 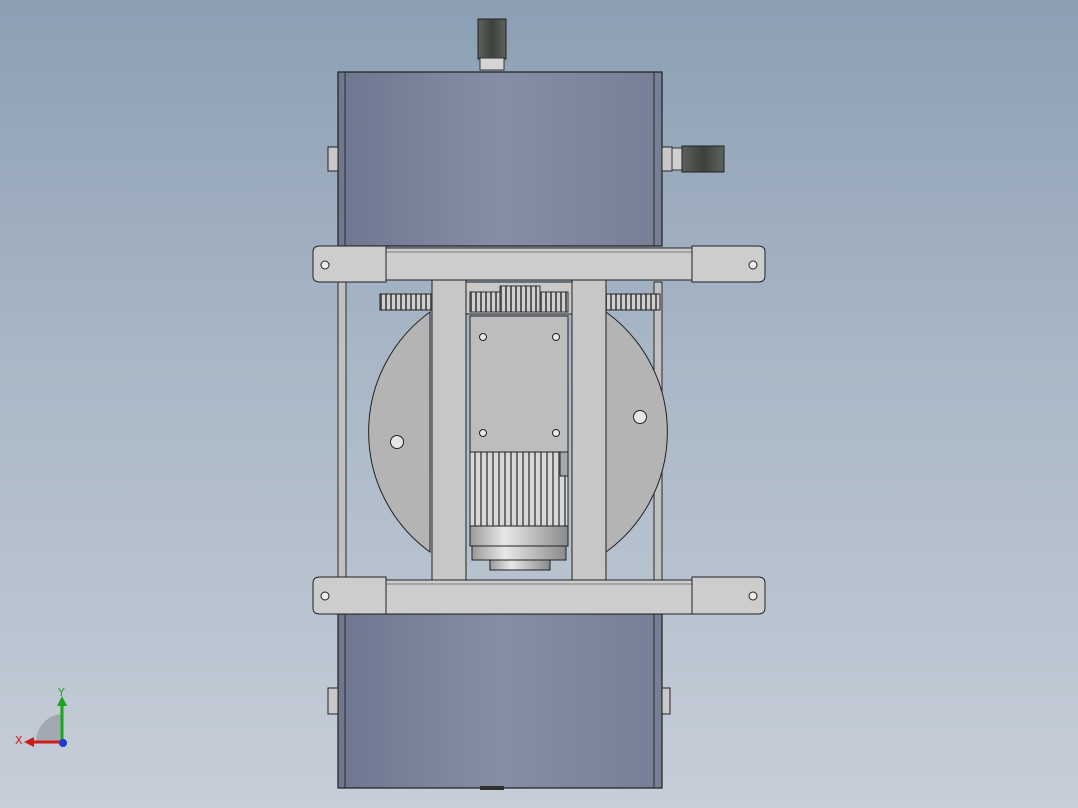 What do you see at coordinates (500, 701) in the screenshot?
I see `lower-housing` at bounding box center [500, 701].